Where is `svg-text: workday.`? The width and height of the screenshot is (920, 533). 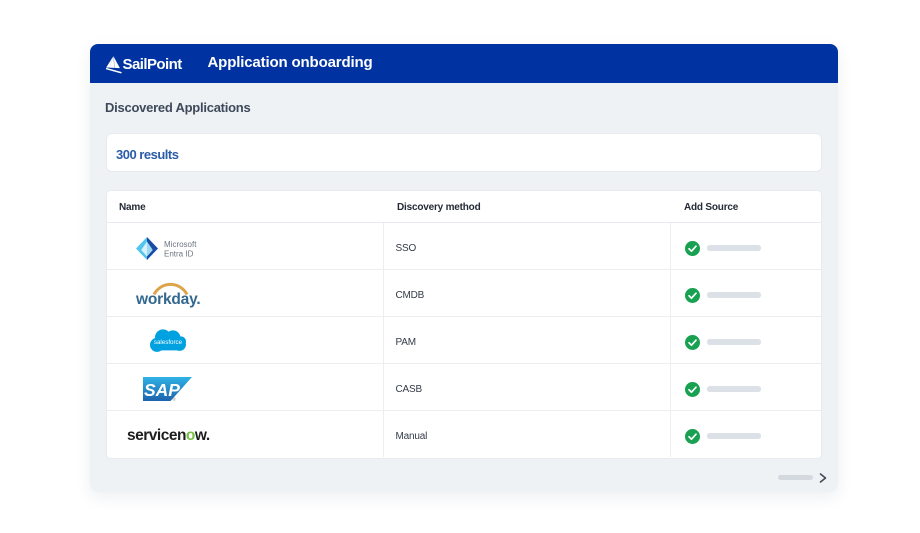 svg-text: workday. is located at coordinates (168, 299).